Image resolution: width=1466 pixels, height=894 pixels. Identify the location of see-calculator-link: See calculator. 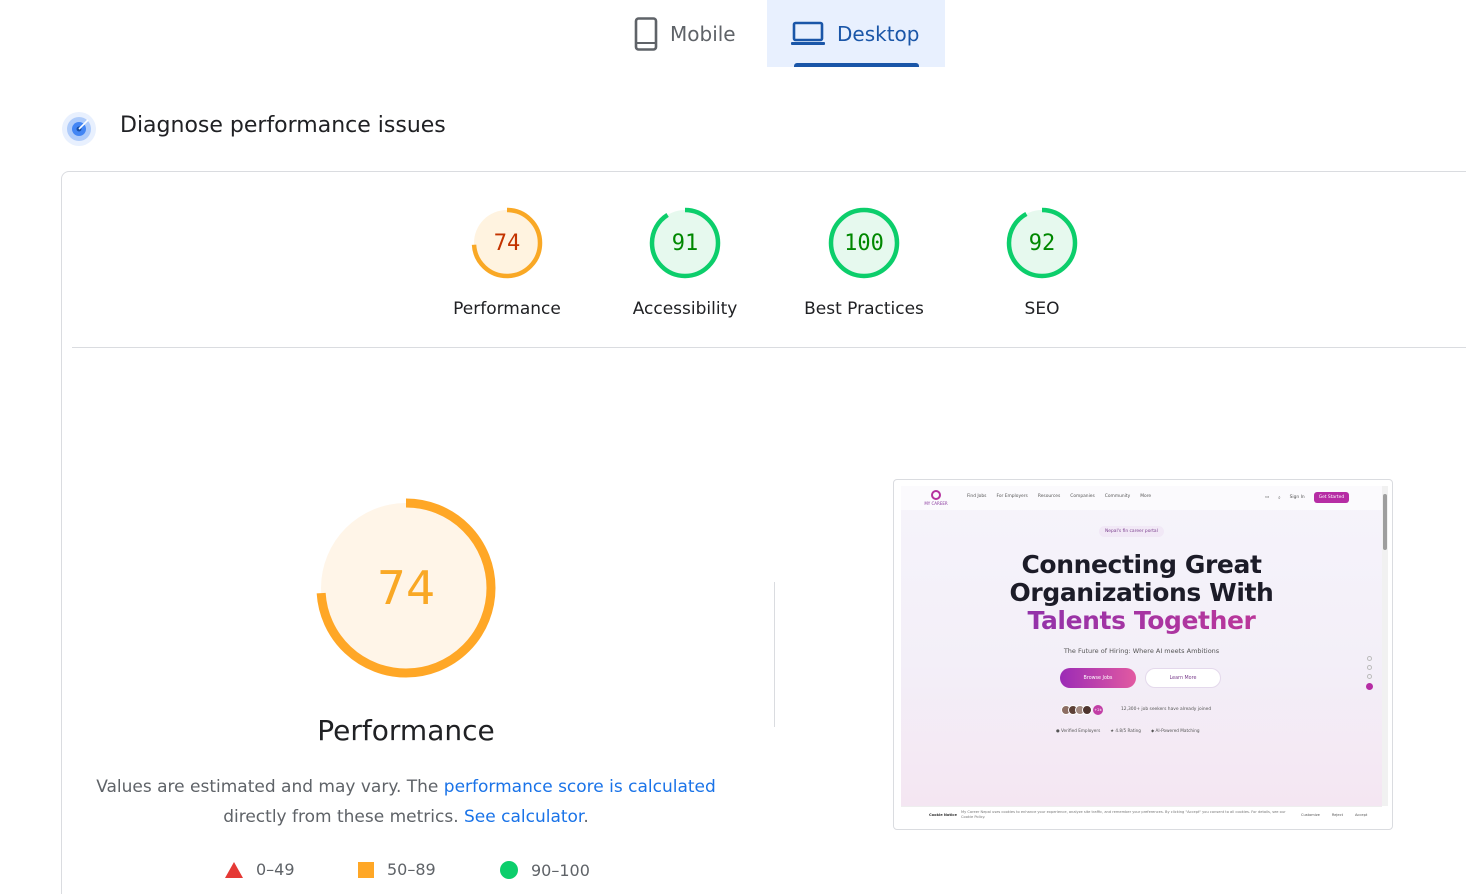
(523, 817).